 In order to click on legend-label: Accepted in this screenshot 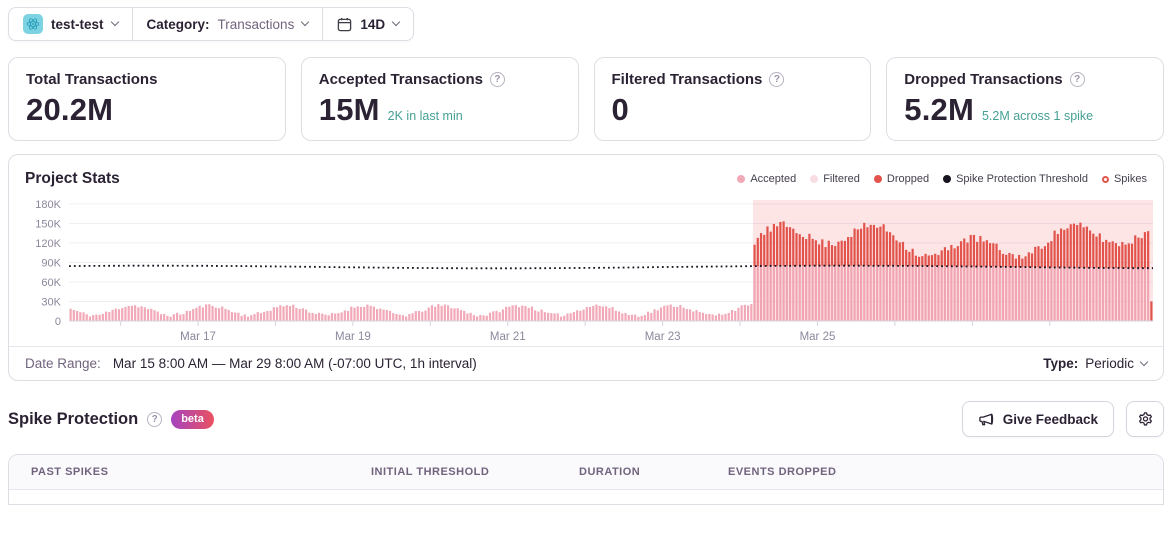, I will do `click(773, 179)`.